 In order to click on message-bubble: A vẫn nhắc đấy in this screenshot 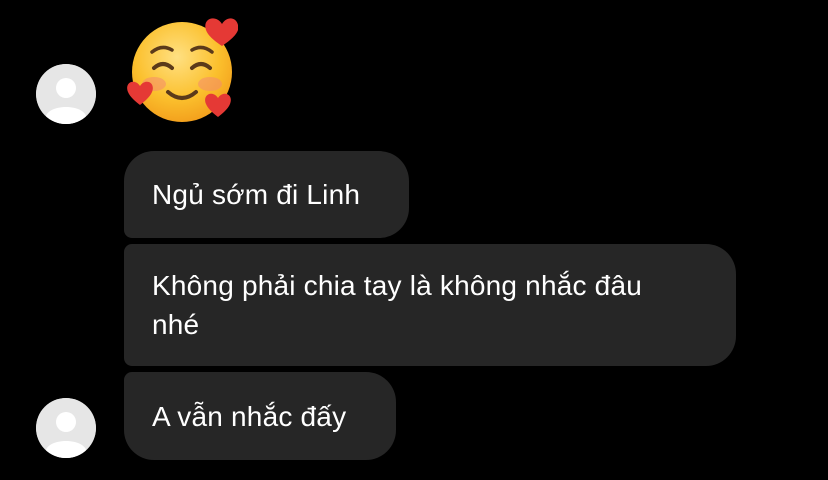, I will do `click(260, 416)`.